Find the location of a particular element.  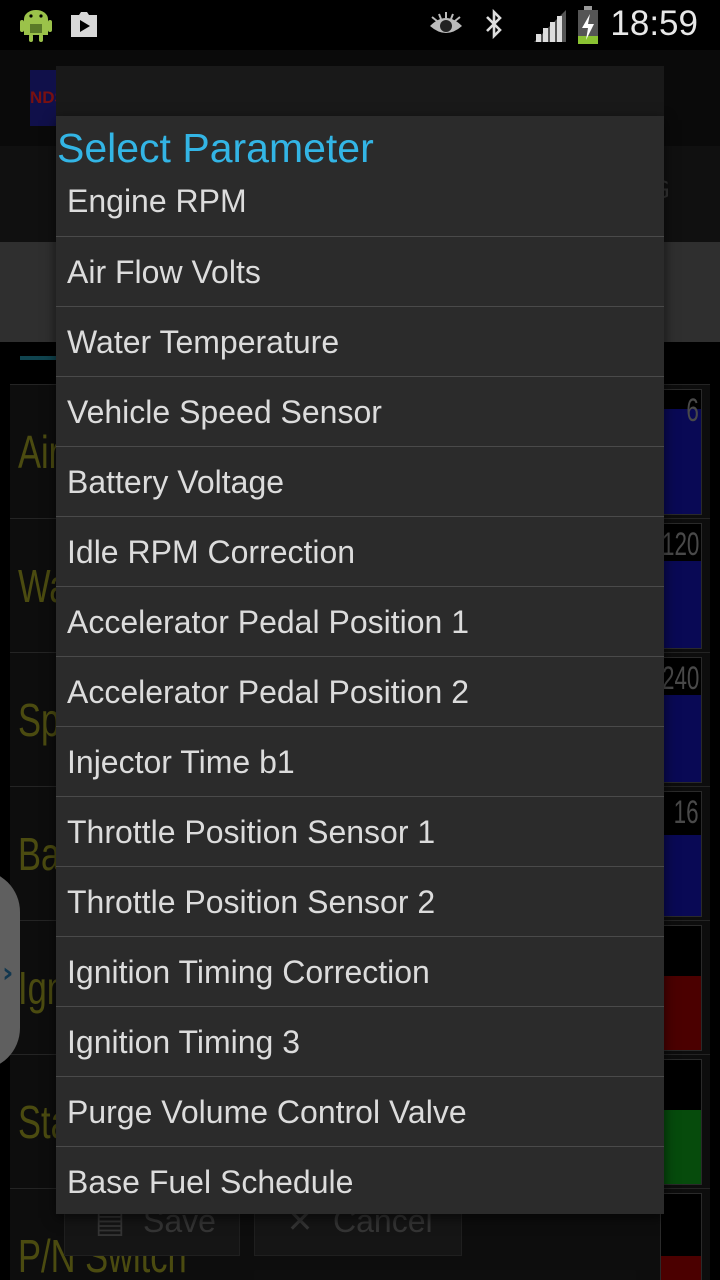

list-item-label: Ignition Timing Correction is located at coordinates (248, 972).